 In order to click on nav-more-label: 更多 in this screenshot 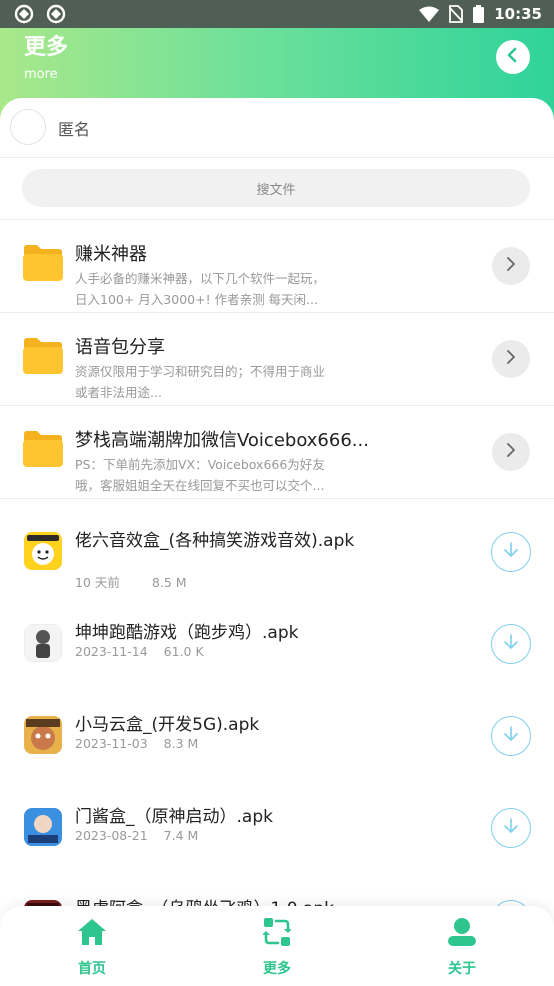, I will do `click(277, 969)`.